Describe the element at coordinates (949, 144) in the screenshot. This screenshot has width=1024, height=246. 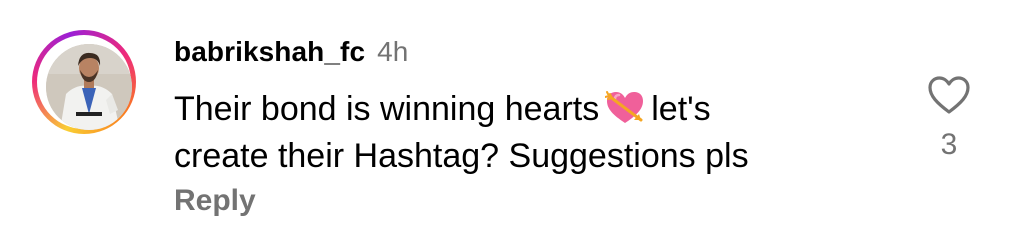
I see `like-count: 3` at that location.